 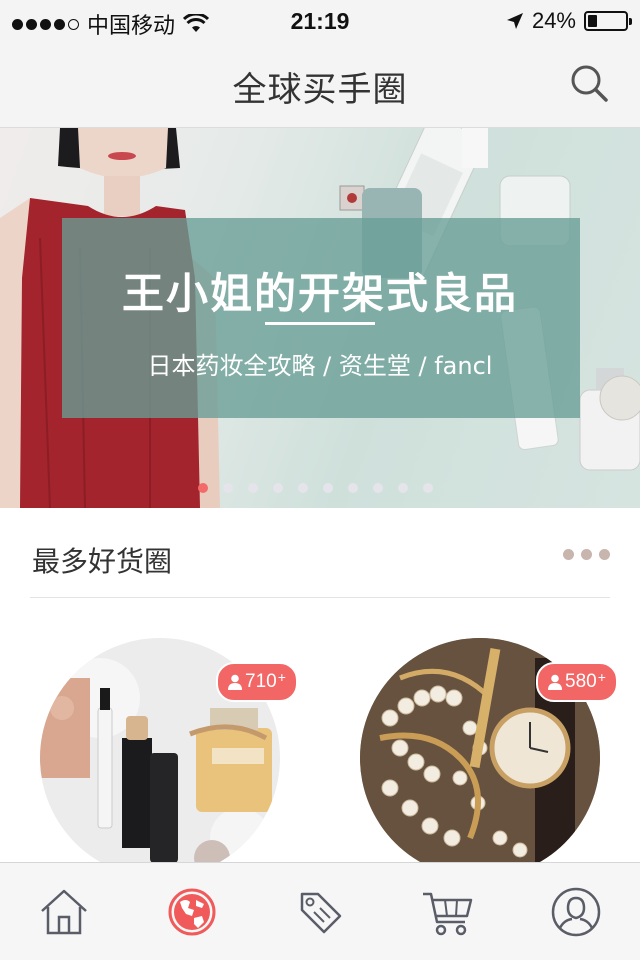 I want to click on search-icon, so click(x=589, y=83).